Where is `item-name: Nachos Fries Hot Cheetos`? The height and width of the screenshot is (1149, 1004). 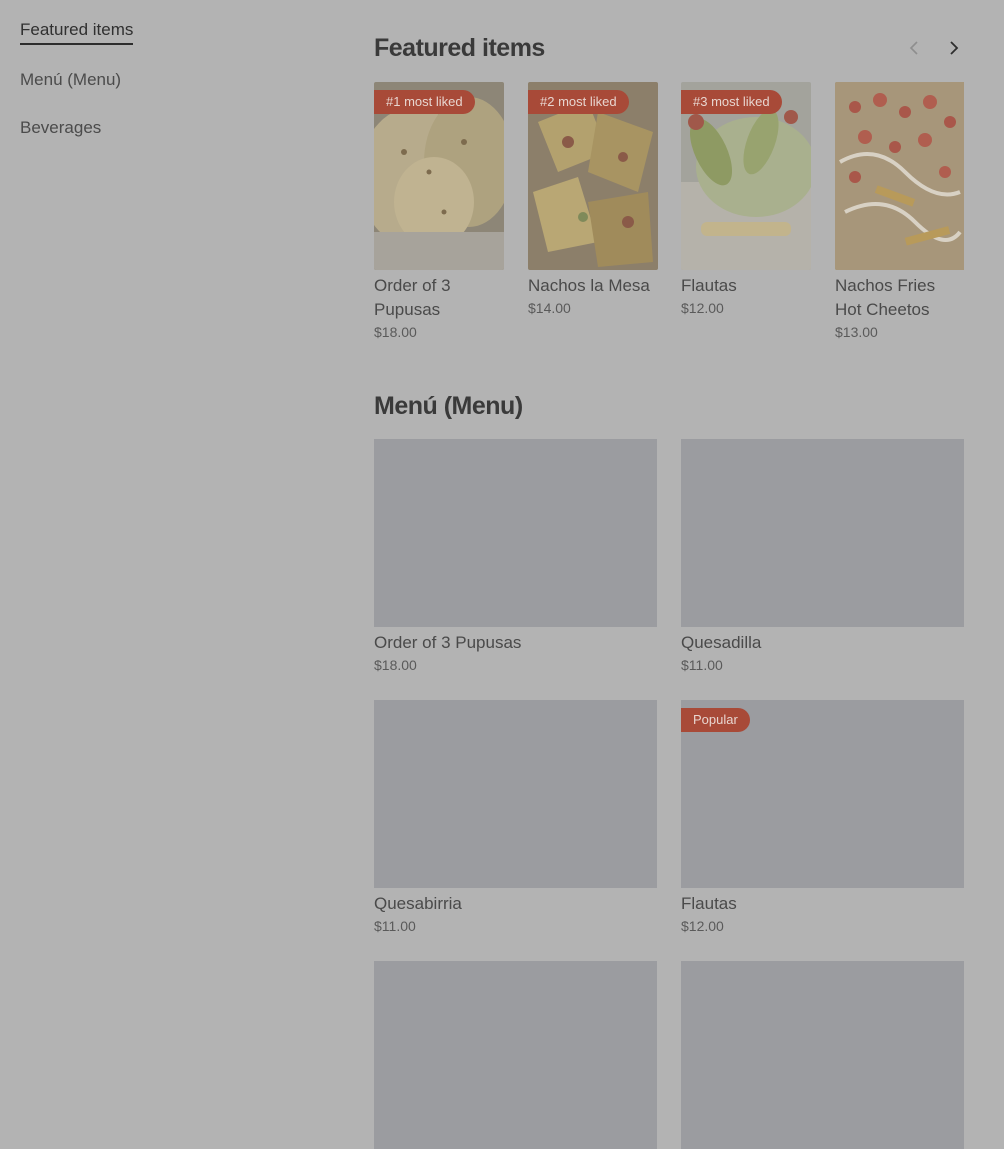 item-name: Nachos Fries Hot Cheetos is located at coordinates (885, 297).